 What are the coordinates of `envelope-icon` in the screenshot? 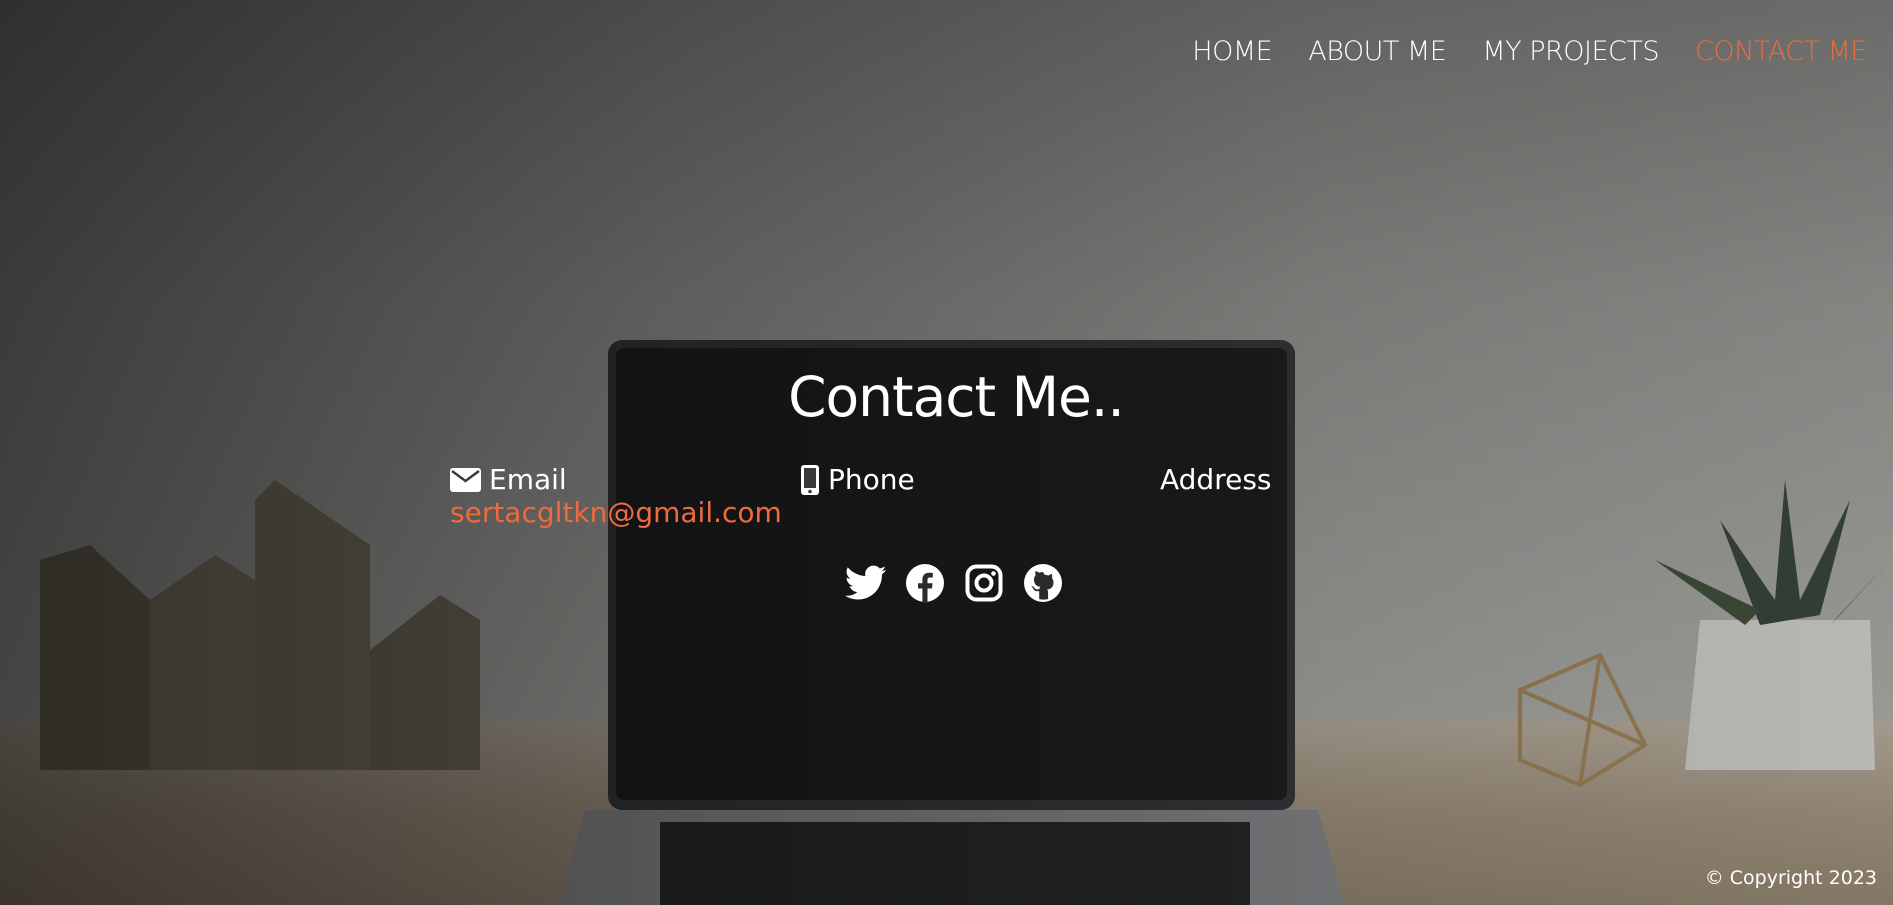 It's located at (465, 479).